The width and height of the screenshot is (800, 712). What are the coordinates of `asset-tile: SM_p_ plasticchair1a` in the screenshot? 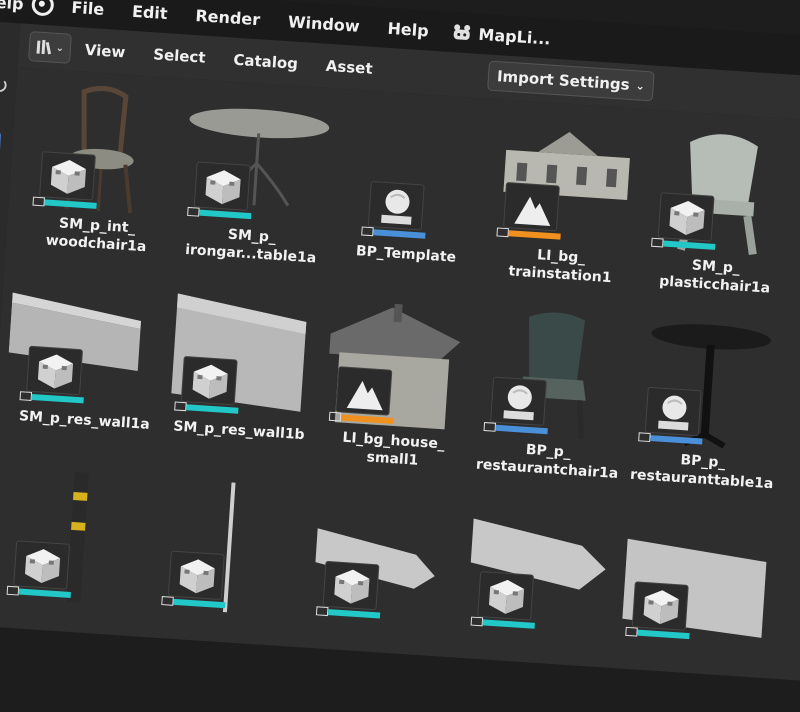 It's located at (716, 219).